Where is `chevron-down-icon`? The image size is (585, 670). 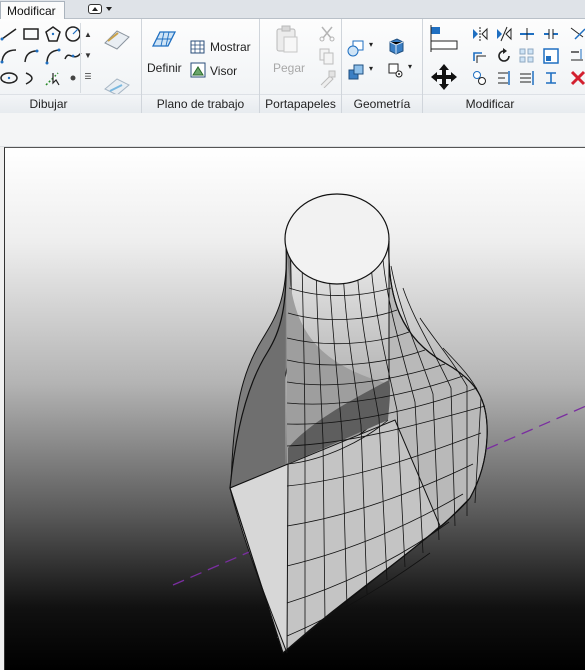
chevron-down-icon is located at coordinates (109, 9).